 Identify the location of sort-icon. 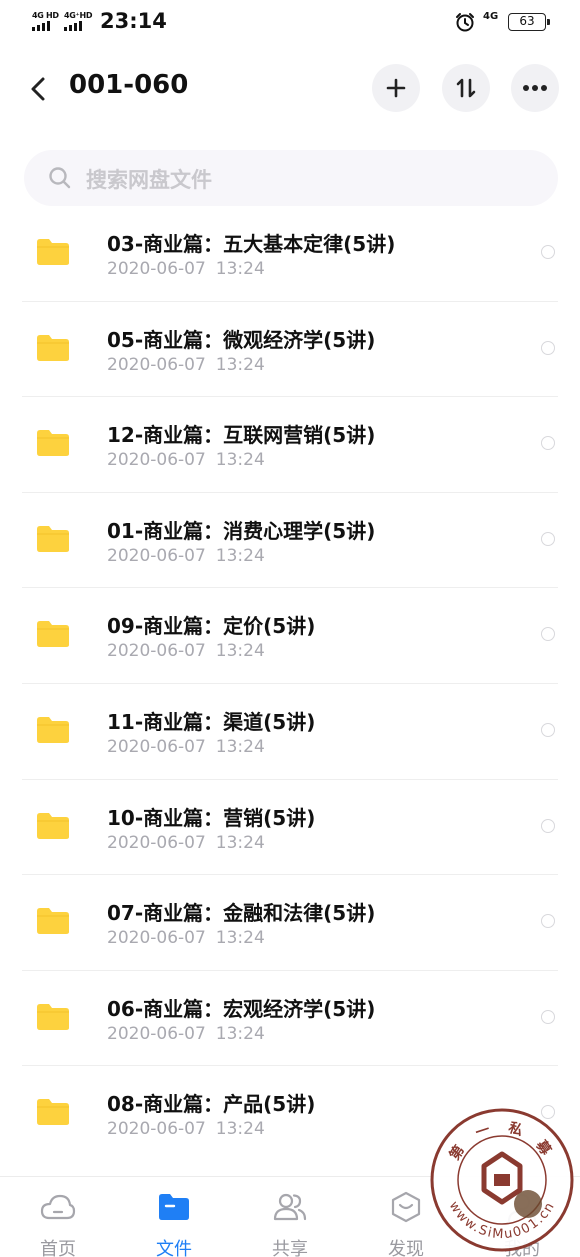
(466, 88).